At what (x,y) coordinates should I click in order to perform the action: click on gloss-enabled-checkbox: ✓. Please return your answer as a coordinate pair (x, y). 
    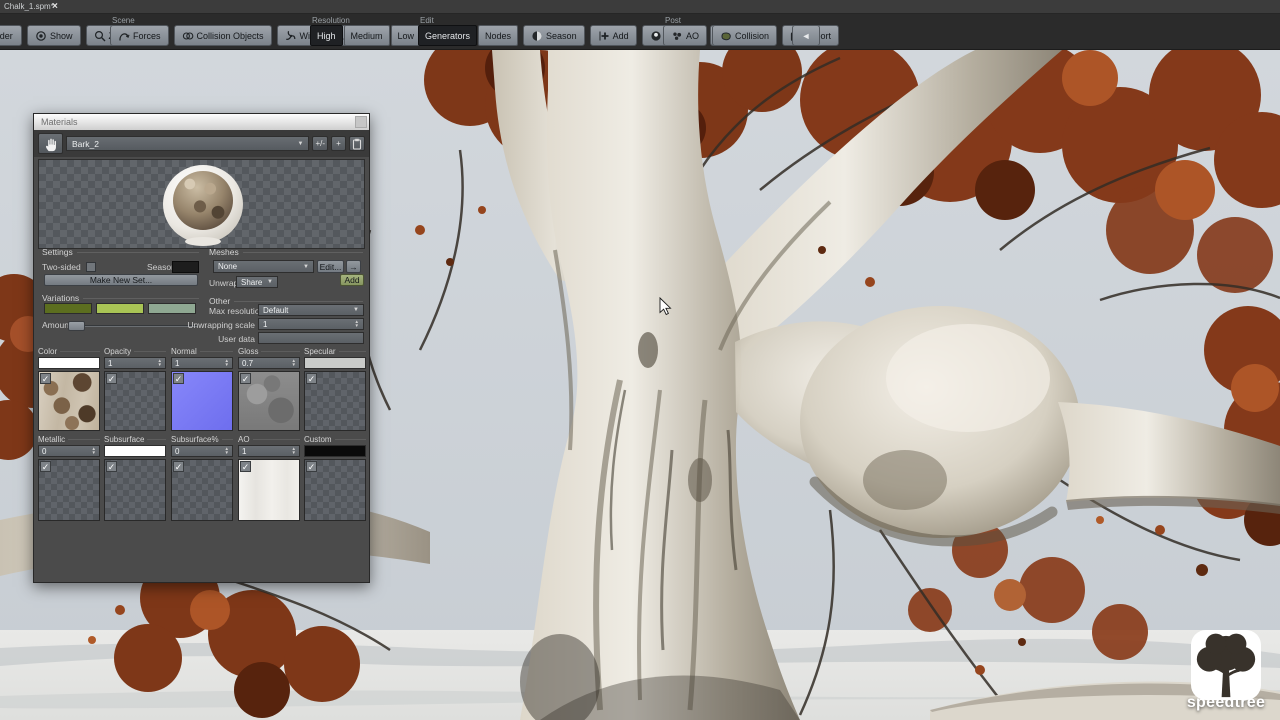
    Looking at the image, I should click on (245, 378).